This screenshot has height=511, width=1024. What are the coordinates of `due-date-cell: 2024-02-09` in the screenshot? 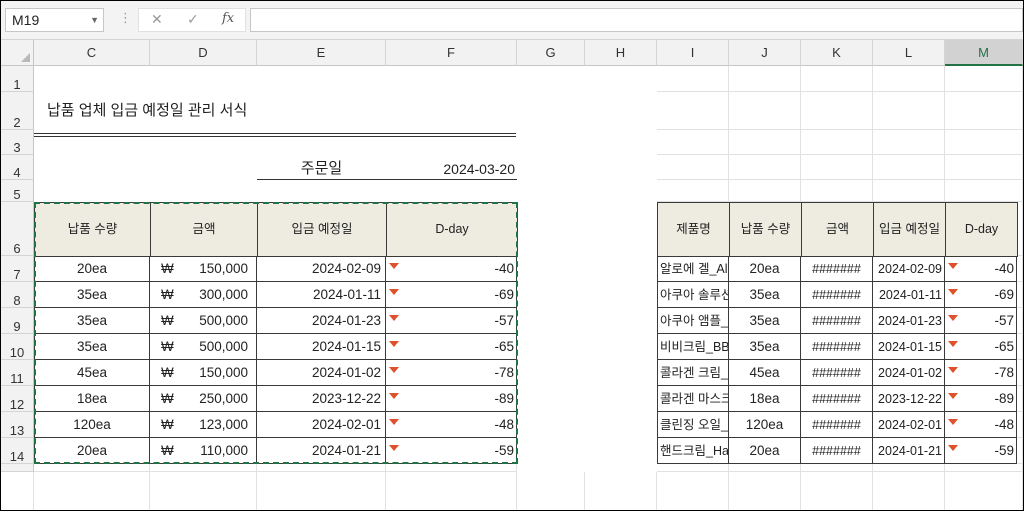 It's located at (909, 269).